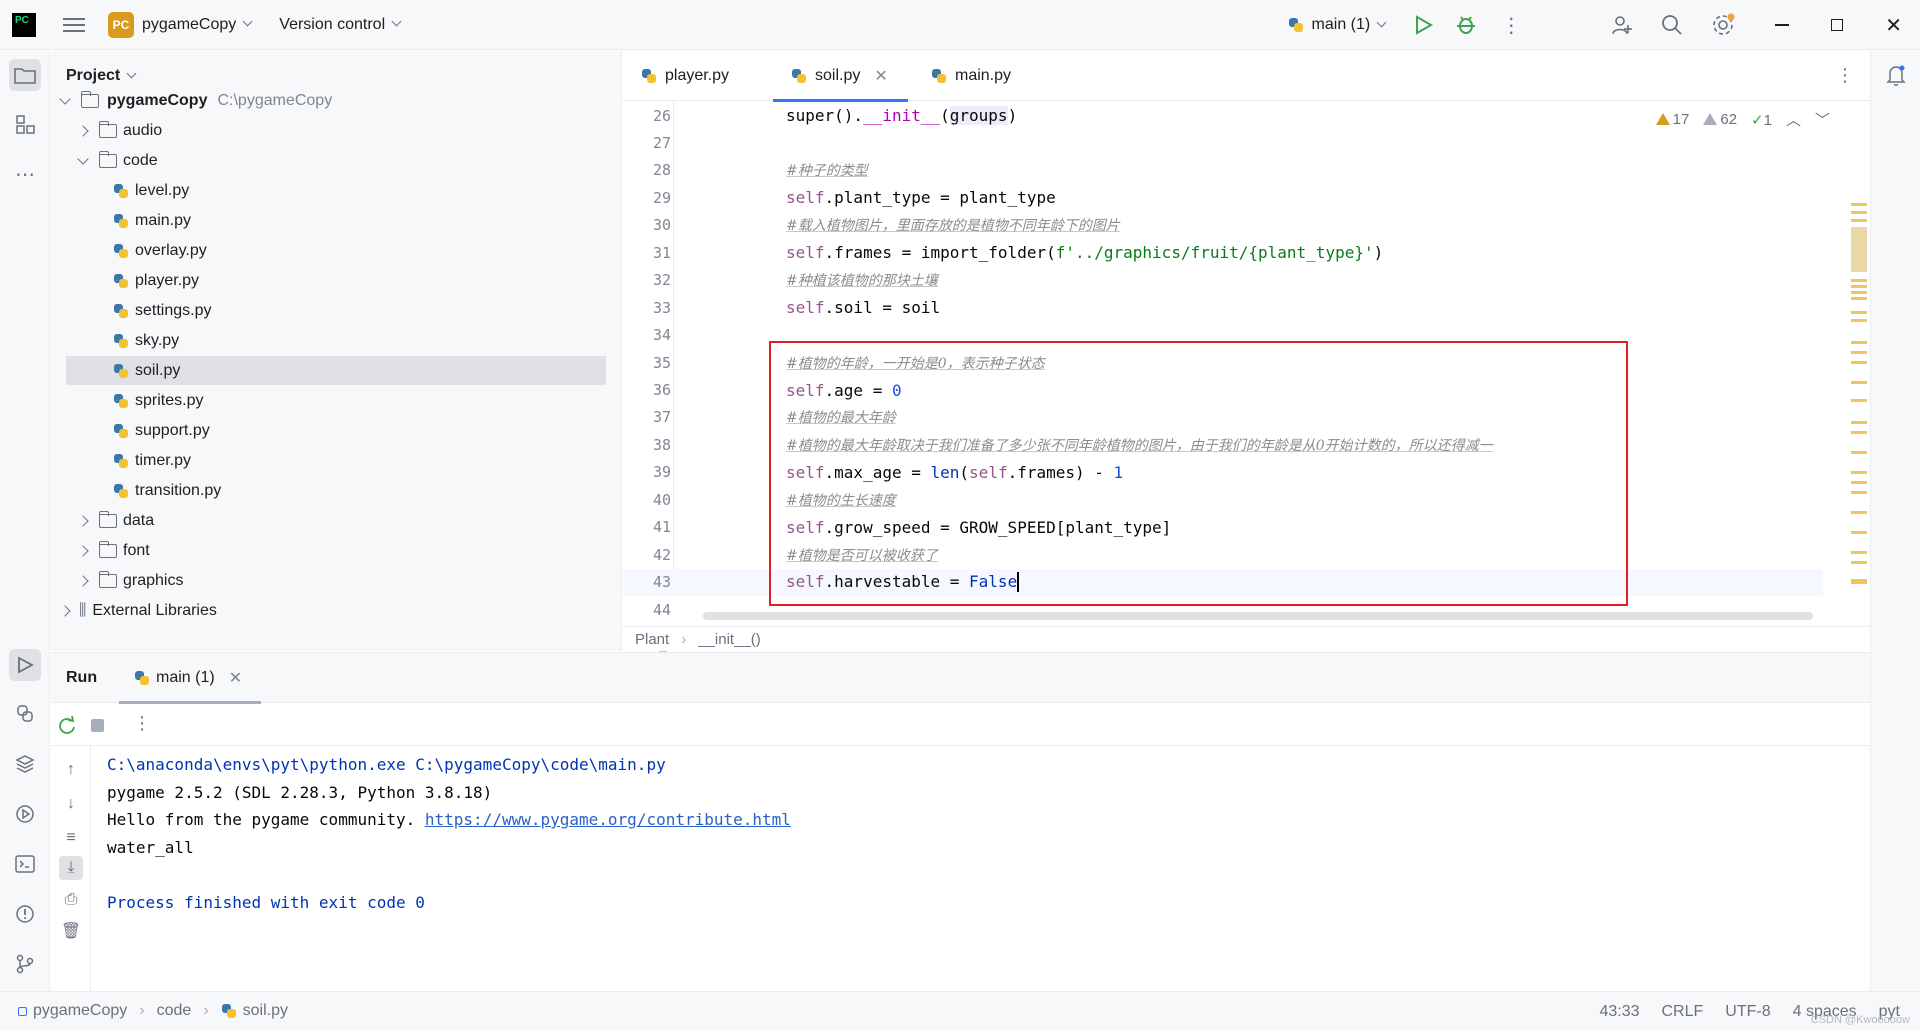 This screenshot has height=1030, width=1920. What do you see at coordinates (1223, 115) in the screenshot?
I see `code-line: 26 super().__init__(groups)` at bounding box center [1223, 115].